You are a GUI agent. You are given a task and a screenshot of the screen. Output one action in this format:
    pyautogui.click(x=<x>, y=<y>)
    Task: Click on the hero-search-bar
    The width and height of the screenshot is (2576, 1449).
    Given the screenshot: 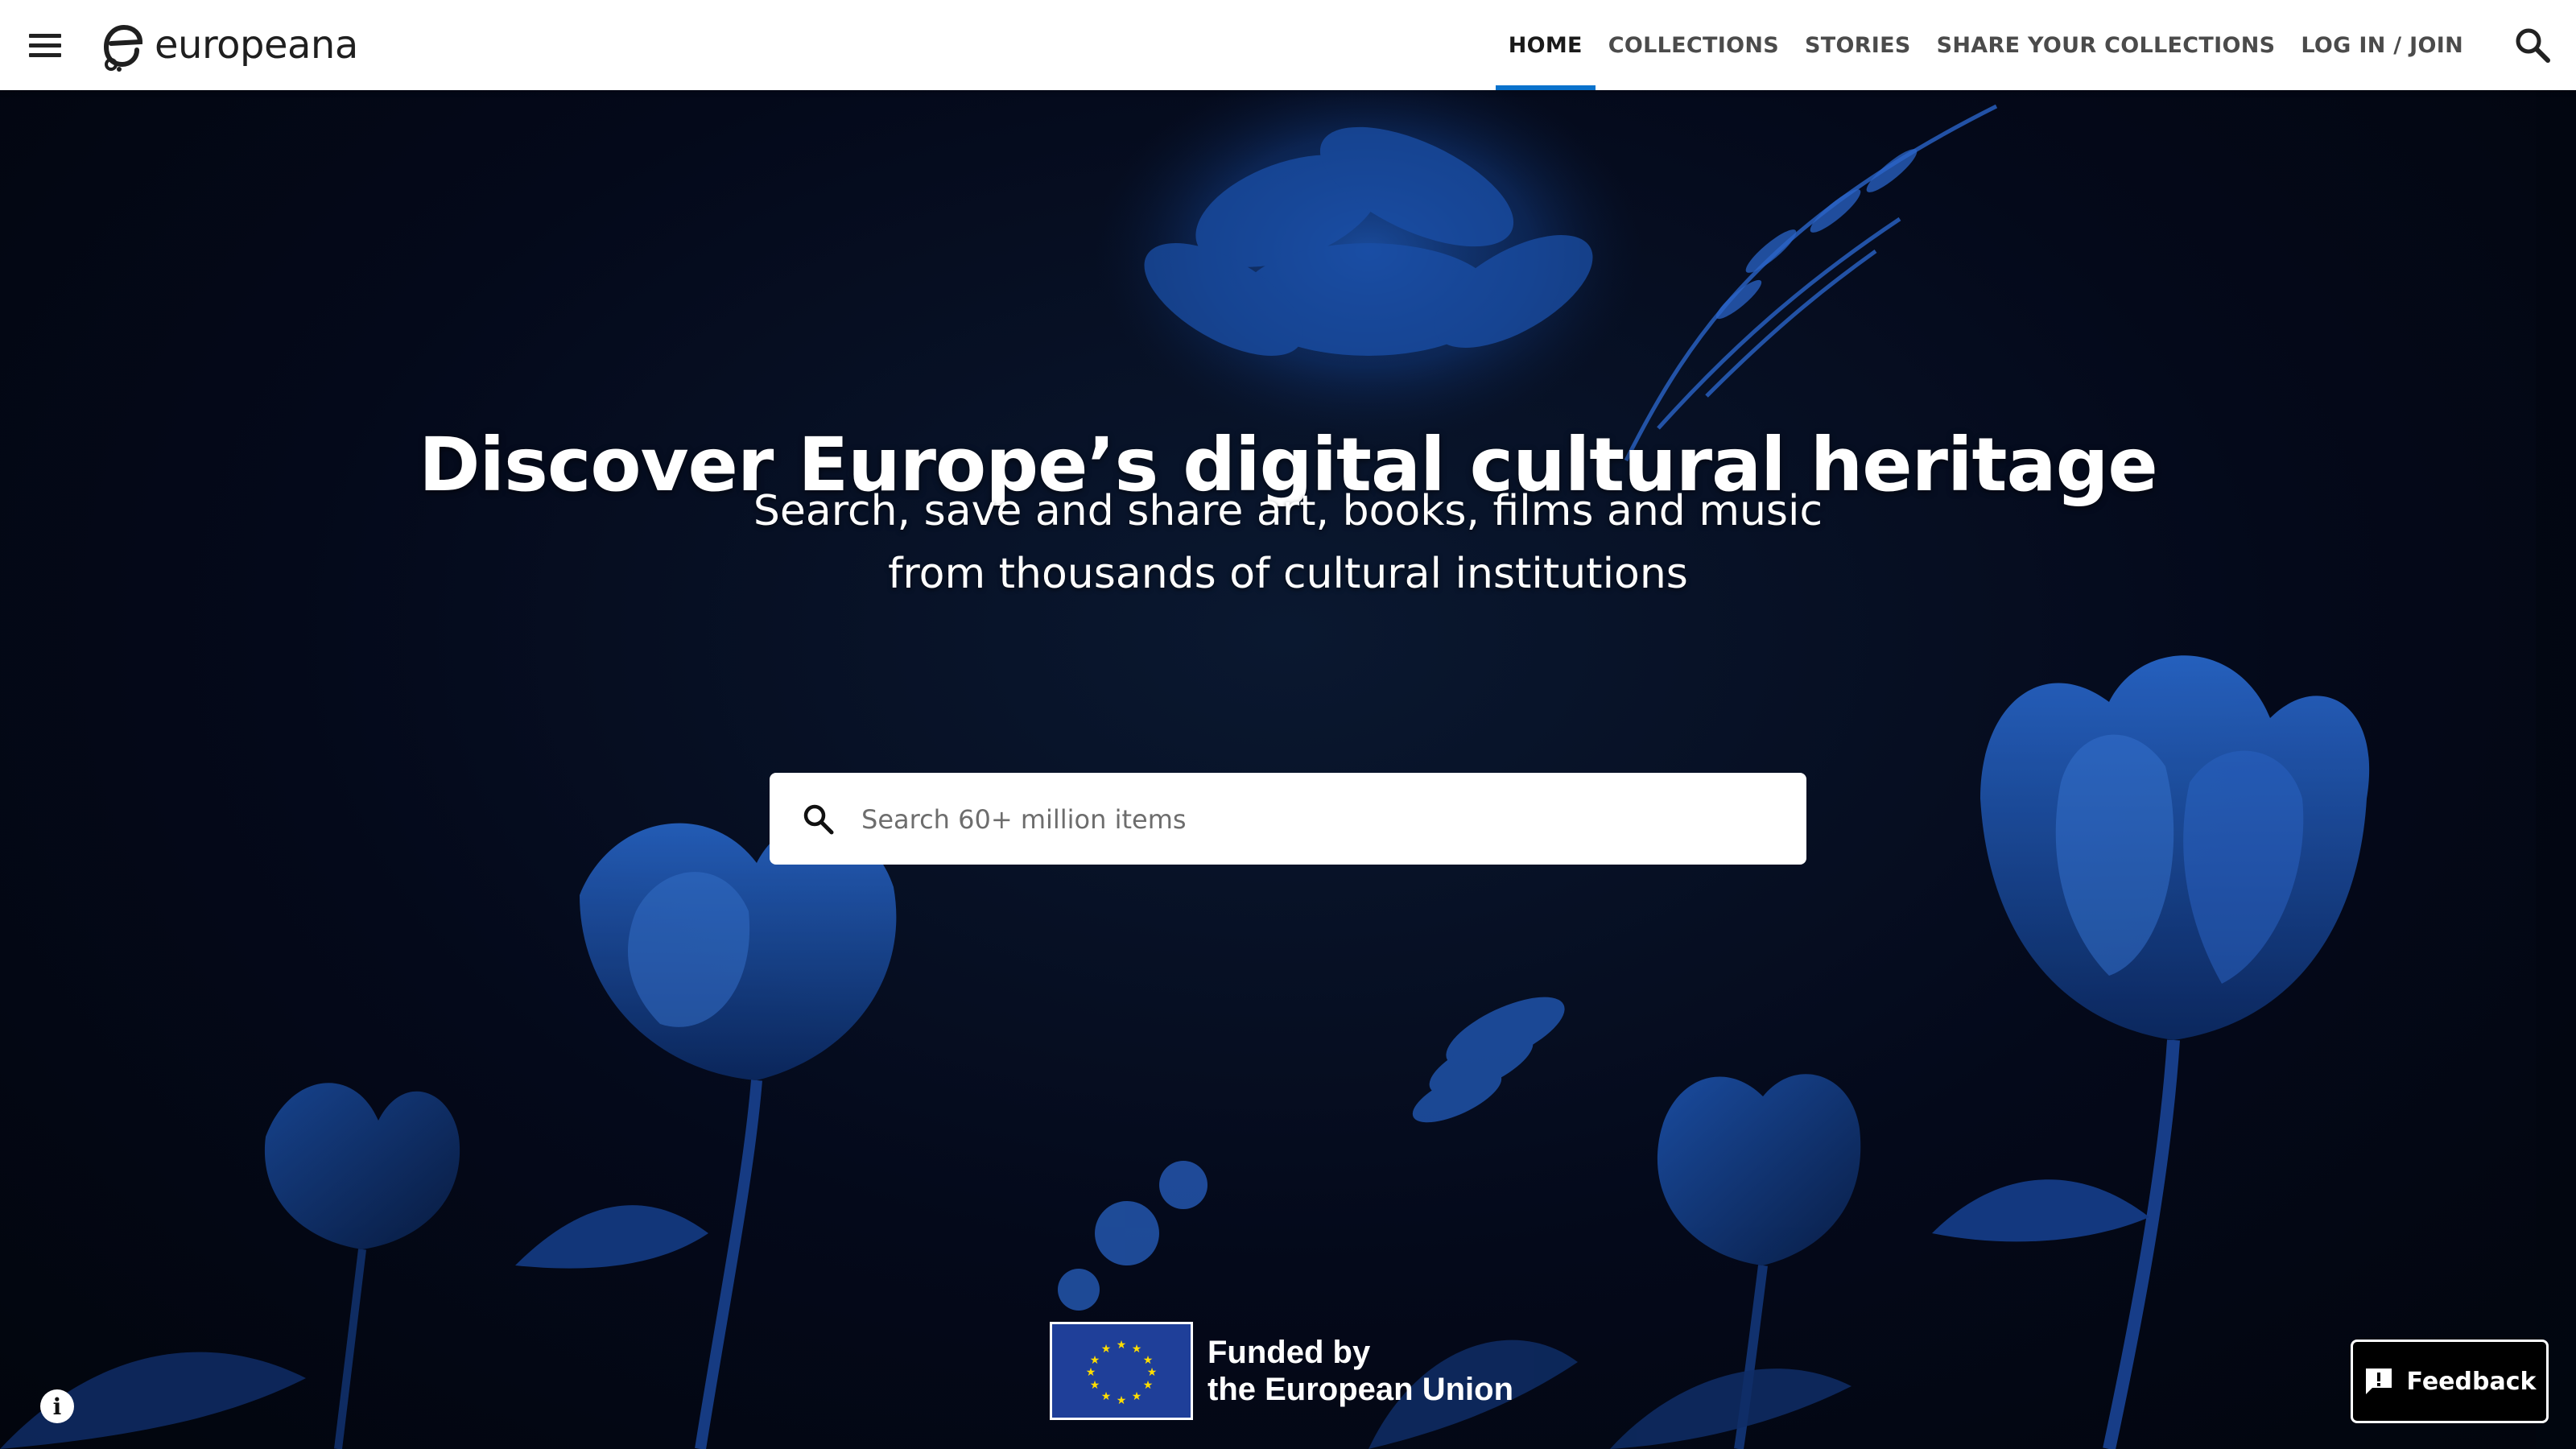 What is the action you would take?
    pyautogui.click(x=1288, y=819)
    